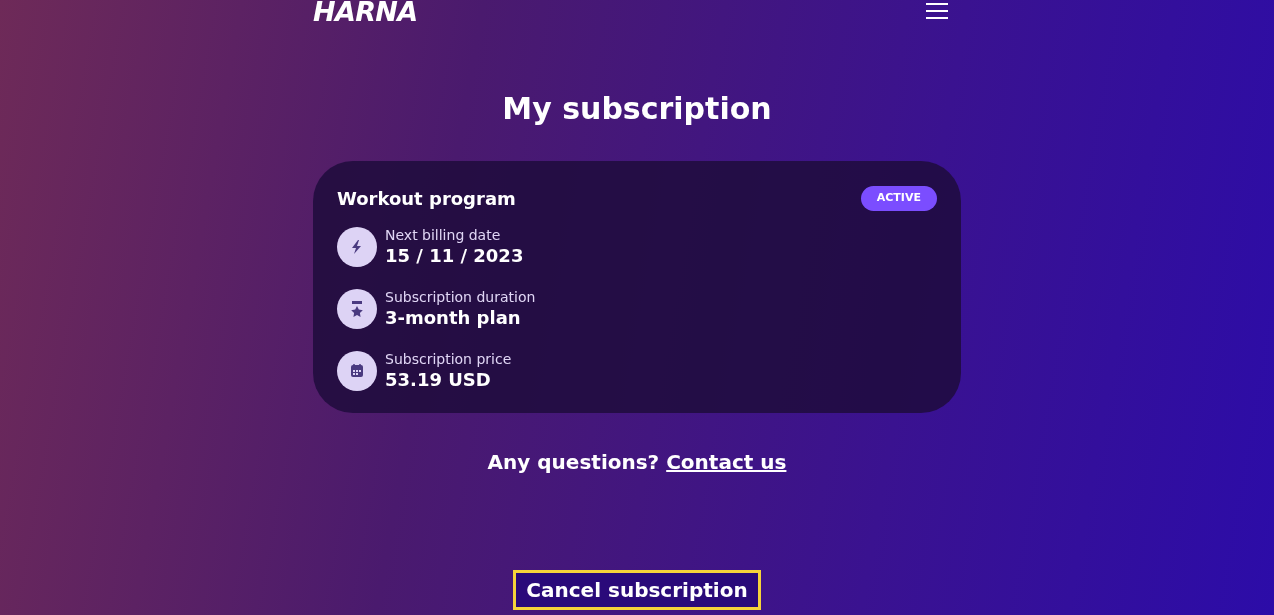 Image resolution: width=1274 pixels, height=615 pixels. What do you see at coordinates (453, 318) in the screenshot?
I see `detail-value: 3-month plan` at bounding box center [453, 318].